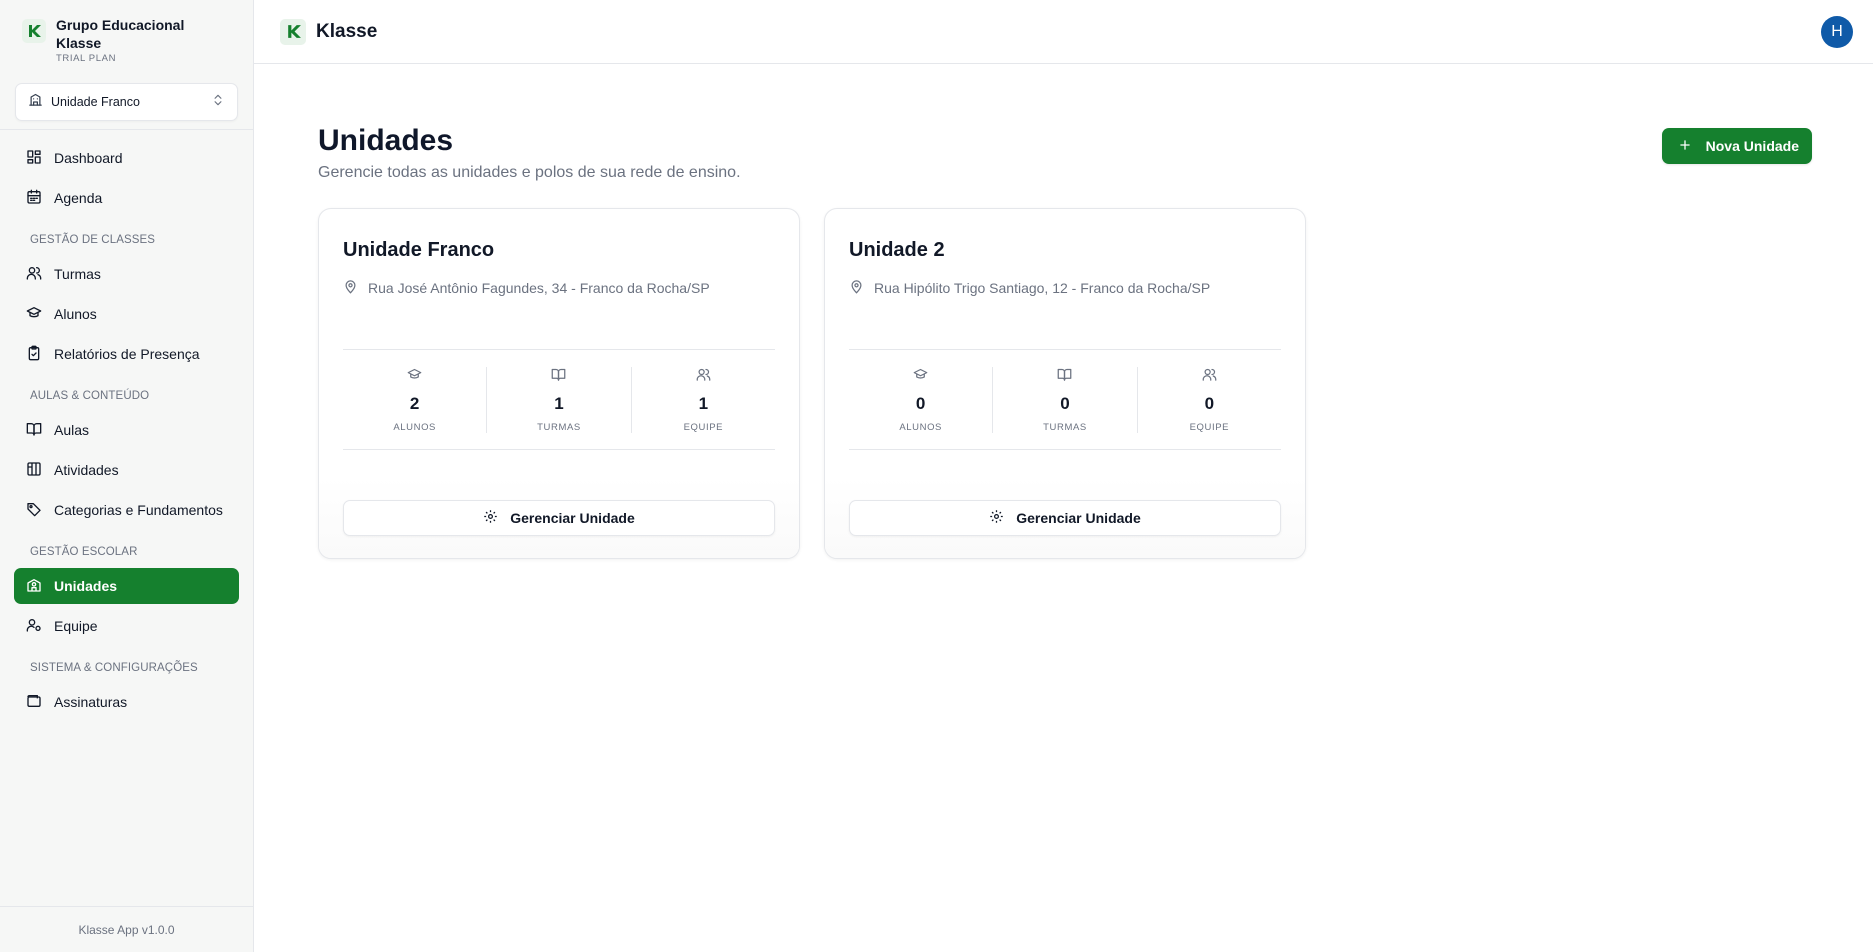 The height and width of the screenshot is (952, 1873). Describe the element at coordinates (126, 430) in the screenshot. I see `sidebar-item-aulas: Aulas` at that location.